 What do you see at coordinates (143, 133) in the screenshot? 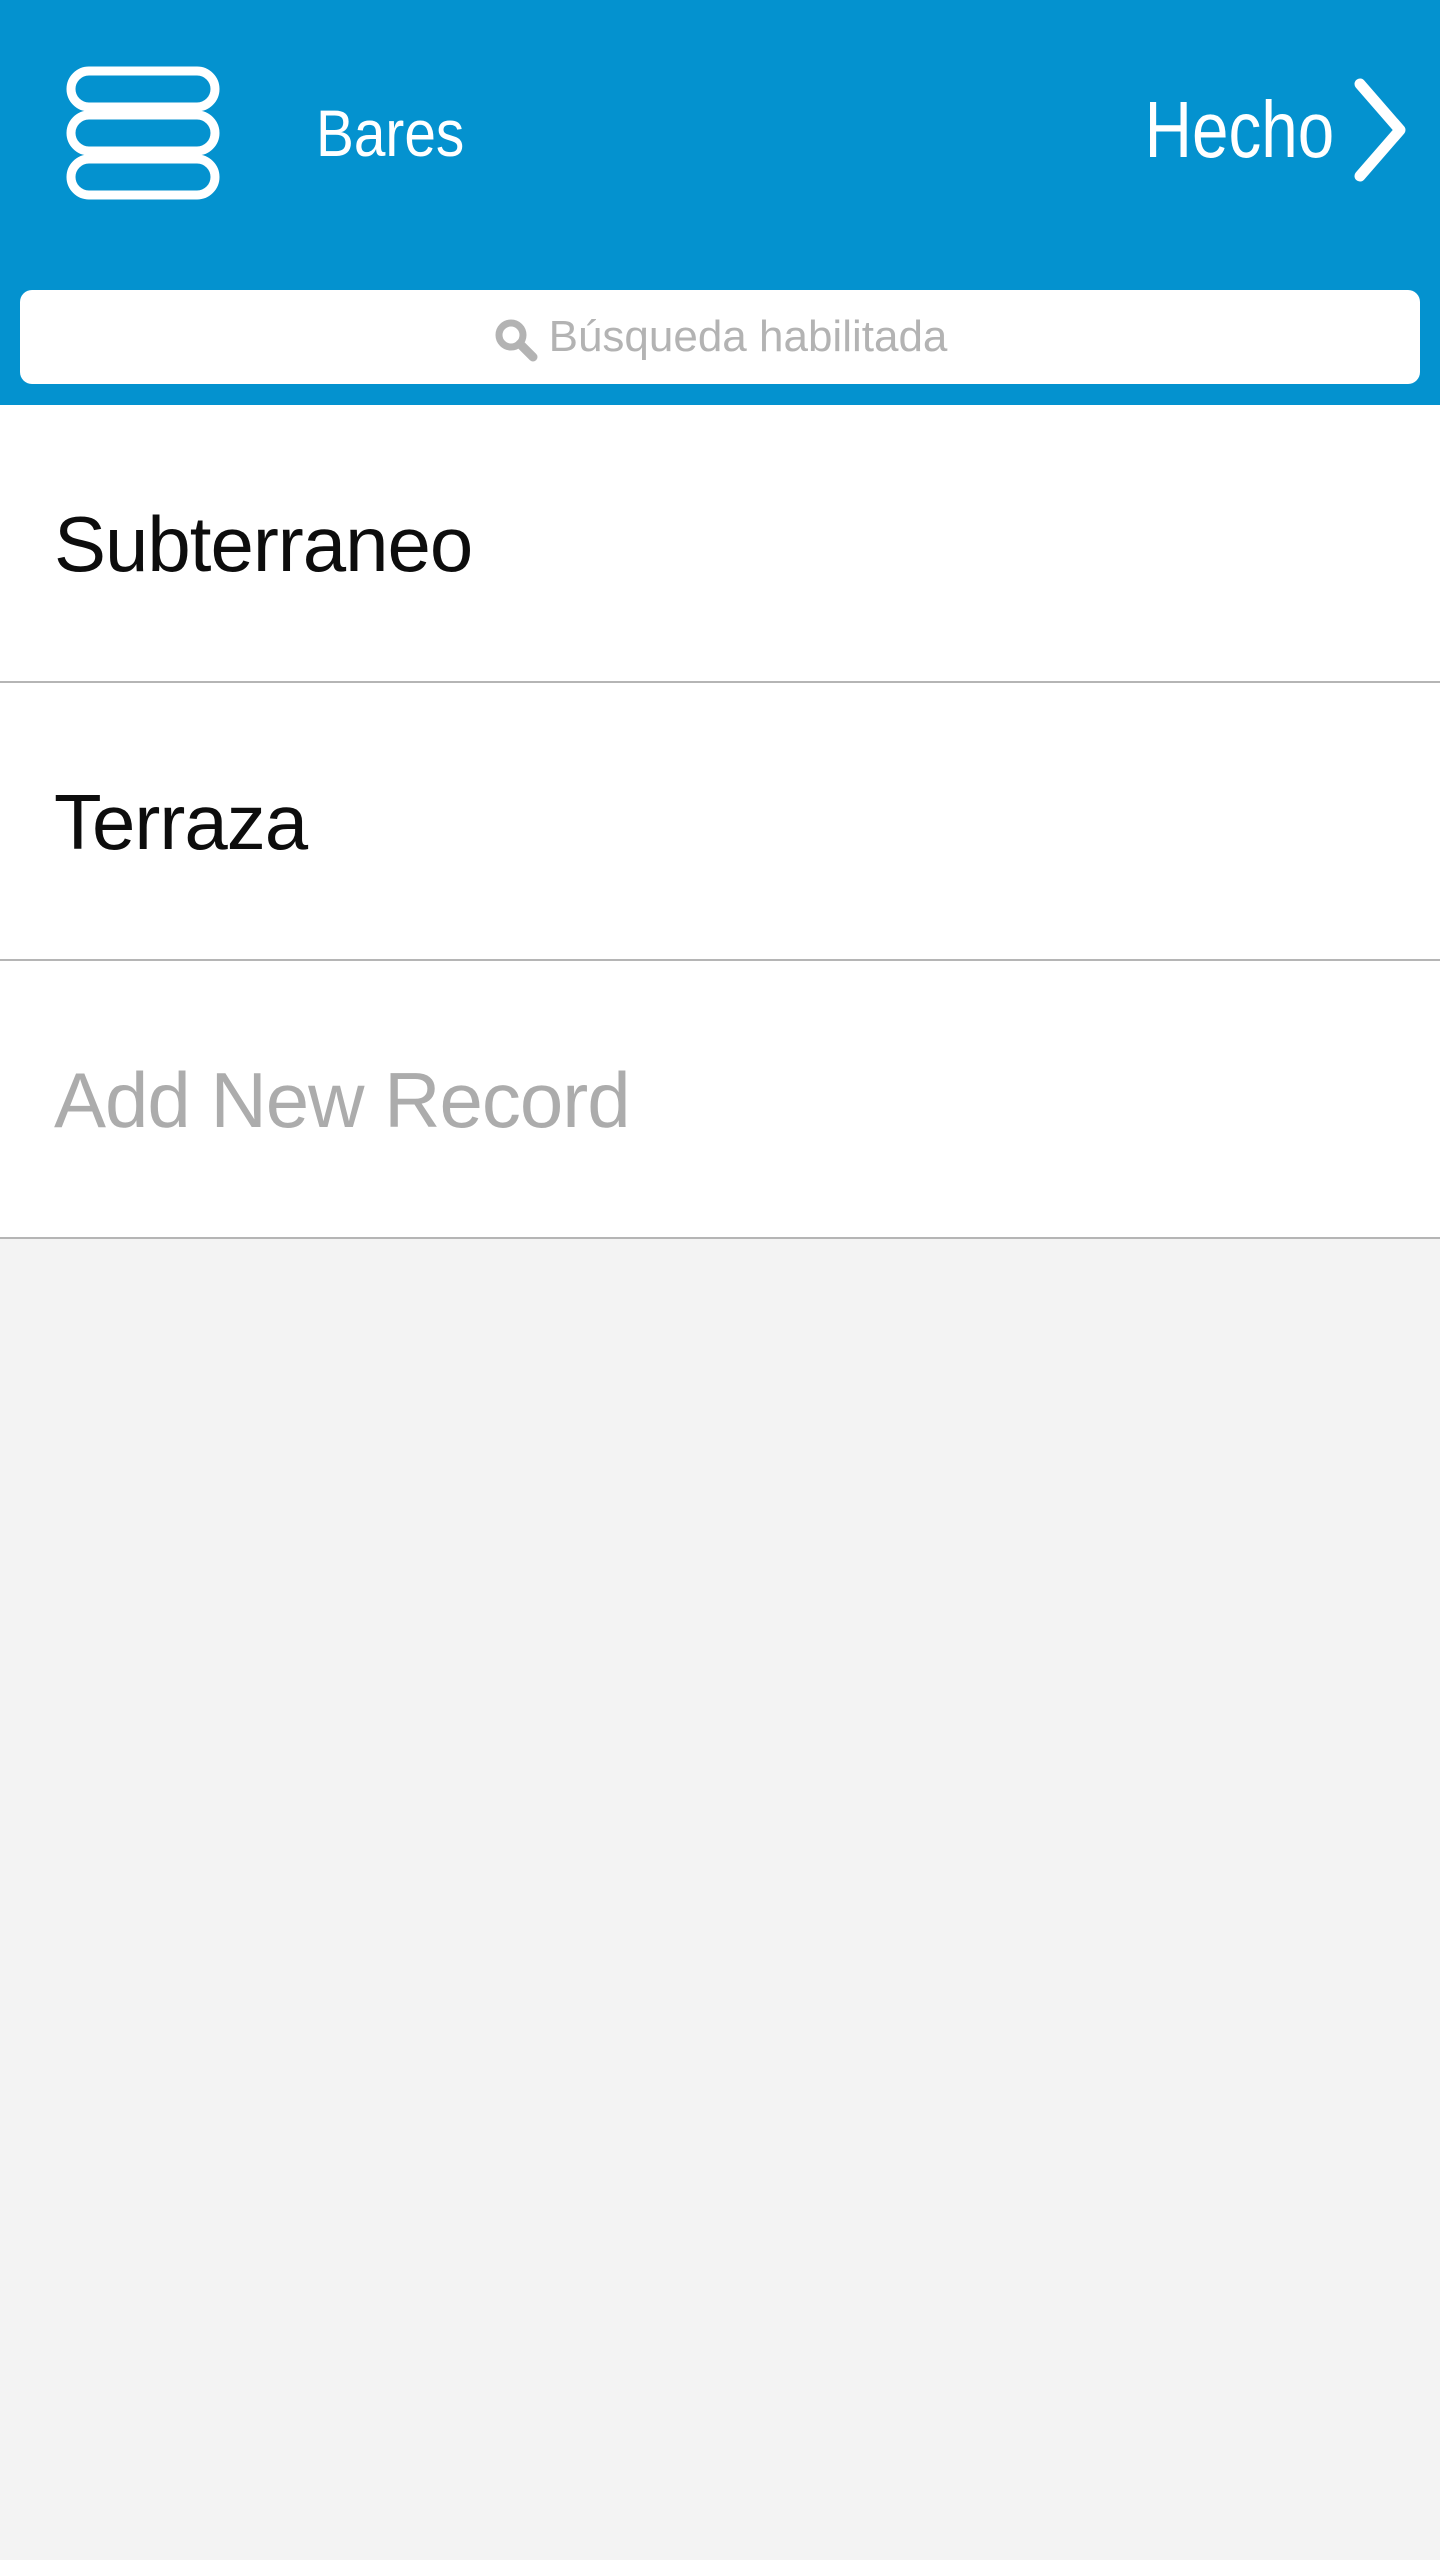
I see `database-icon` at bounding box center [143, 133].